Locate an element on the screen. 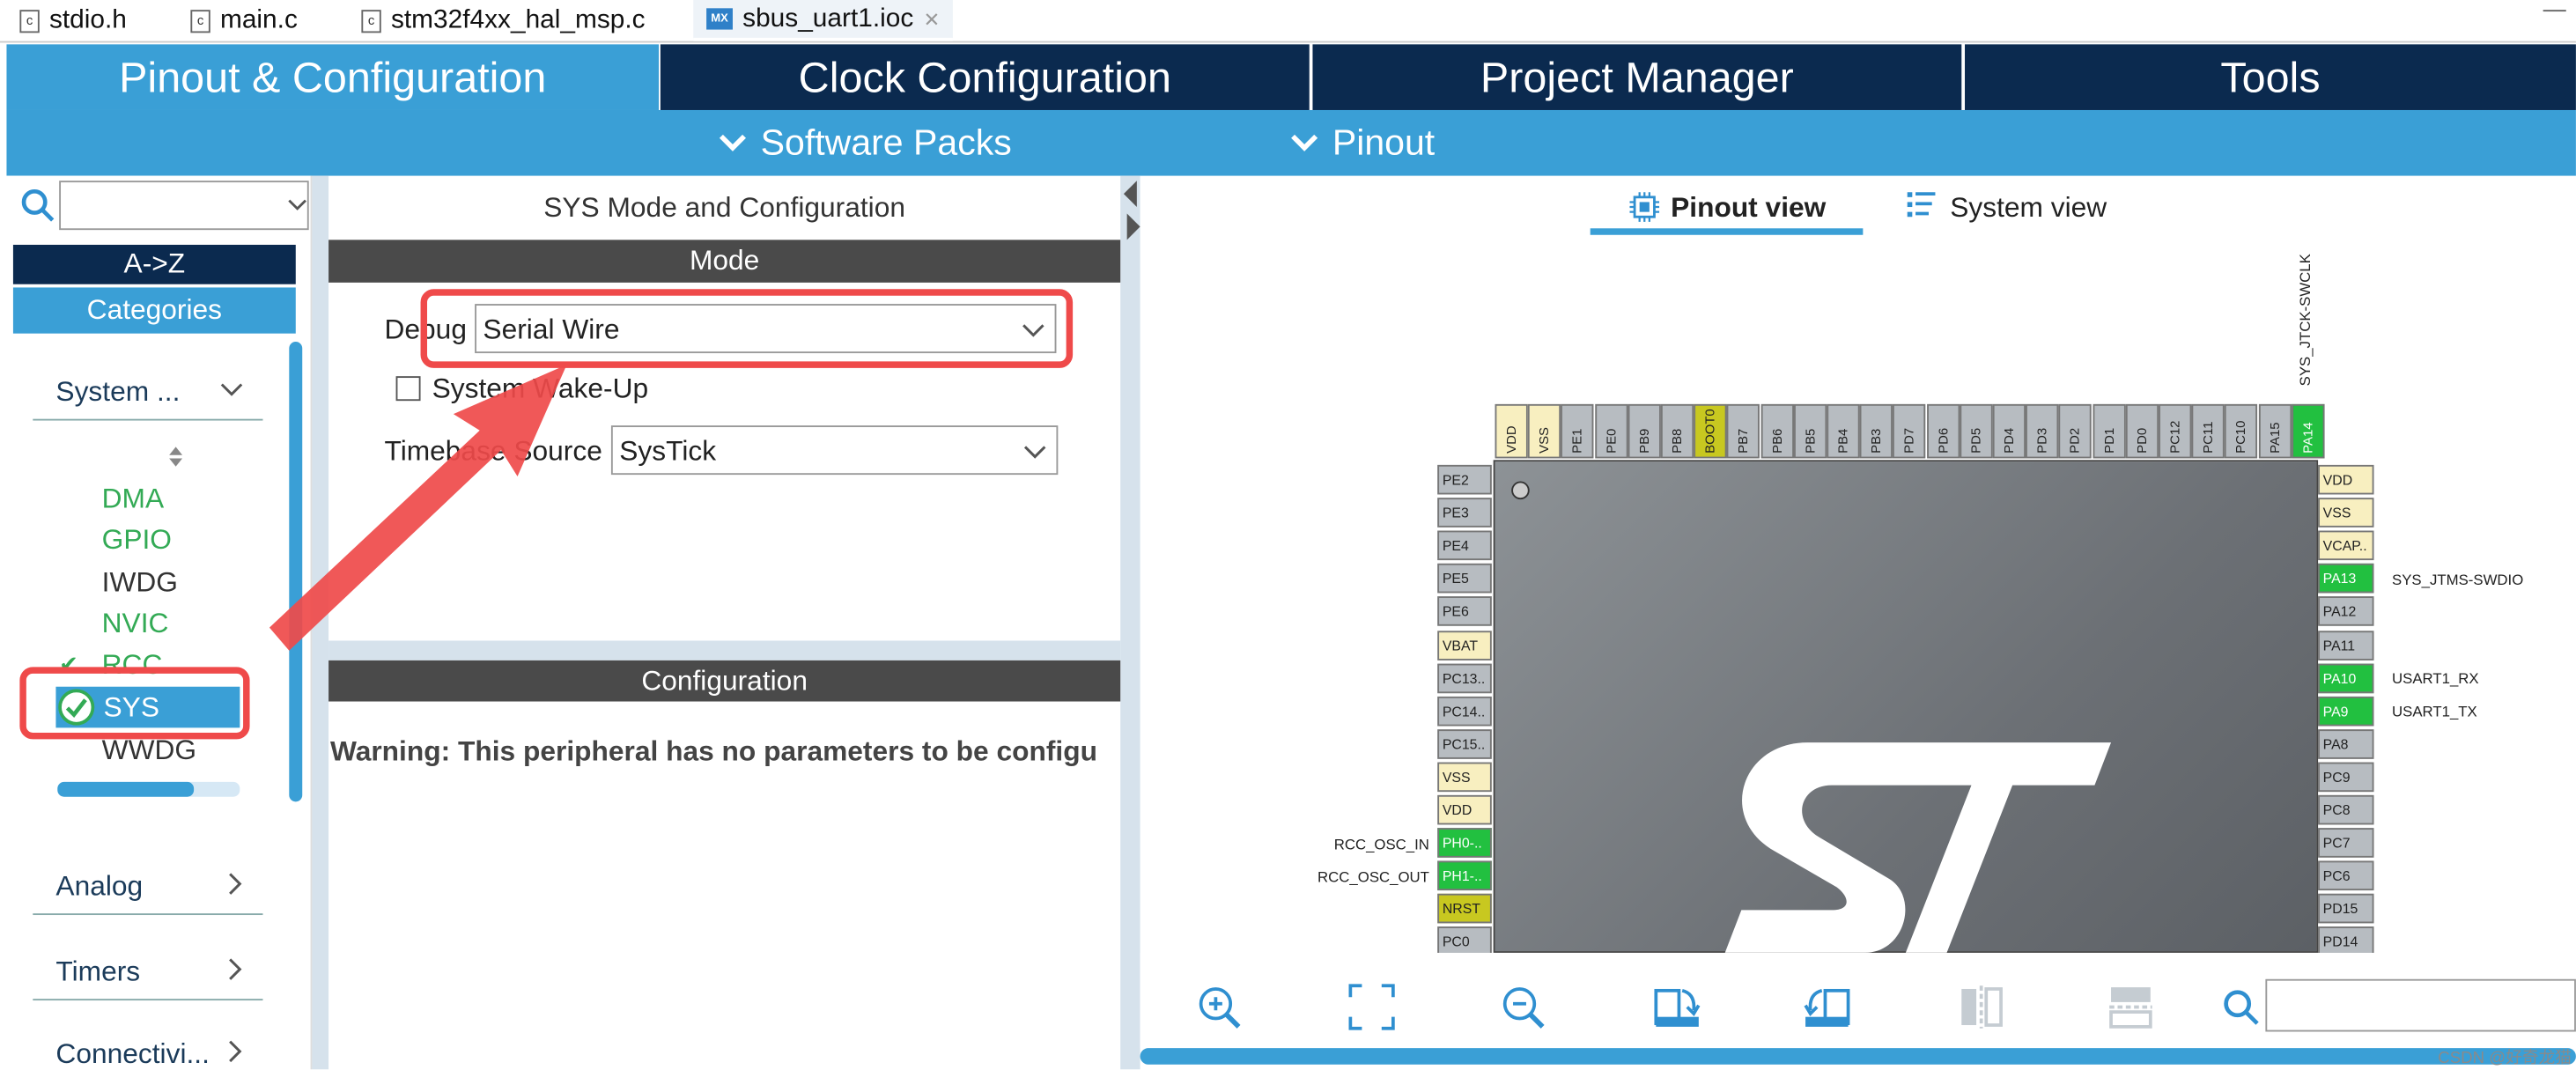  pin-pd6: PD6 is located at coordinates (1943, 431).